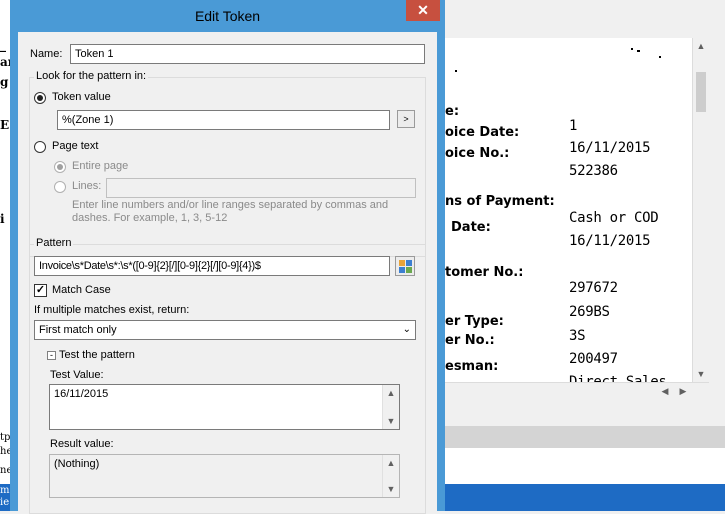 The height and width of the screenshot is (514, 725). Describe the element at coordinates (78, 330) in the screenshot. I see `multi-match-value: First match only` at that location.